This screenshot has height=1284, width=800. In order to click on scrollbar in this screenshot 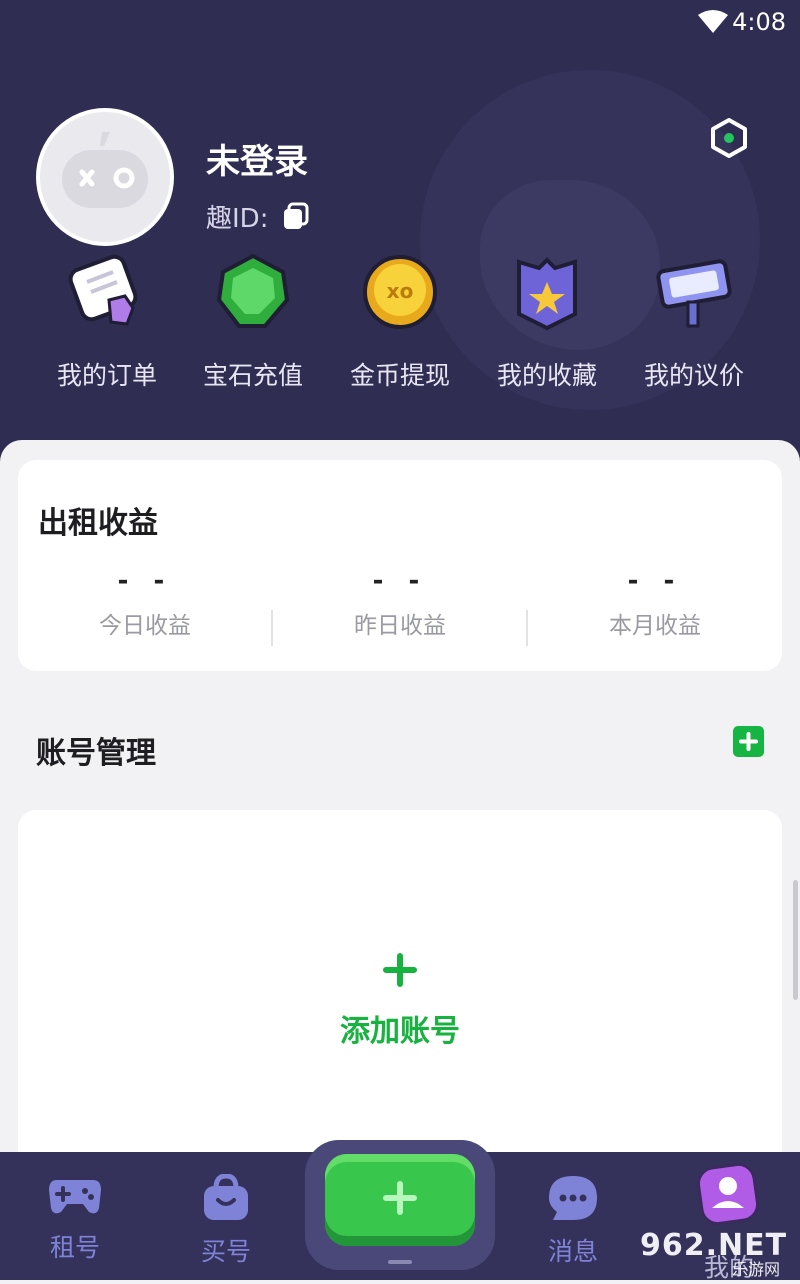, I will do `click(795, 940)`.